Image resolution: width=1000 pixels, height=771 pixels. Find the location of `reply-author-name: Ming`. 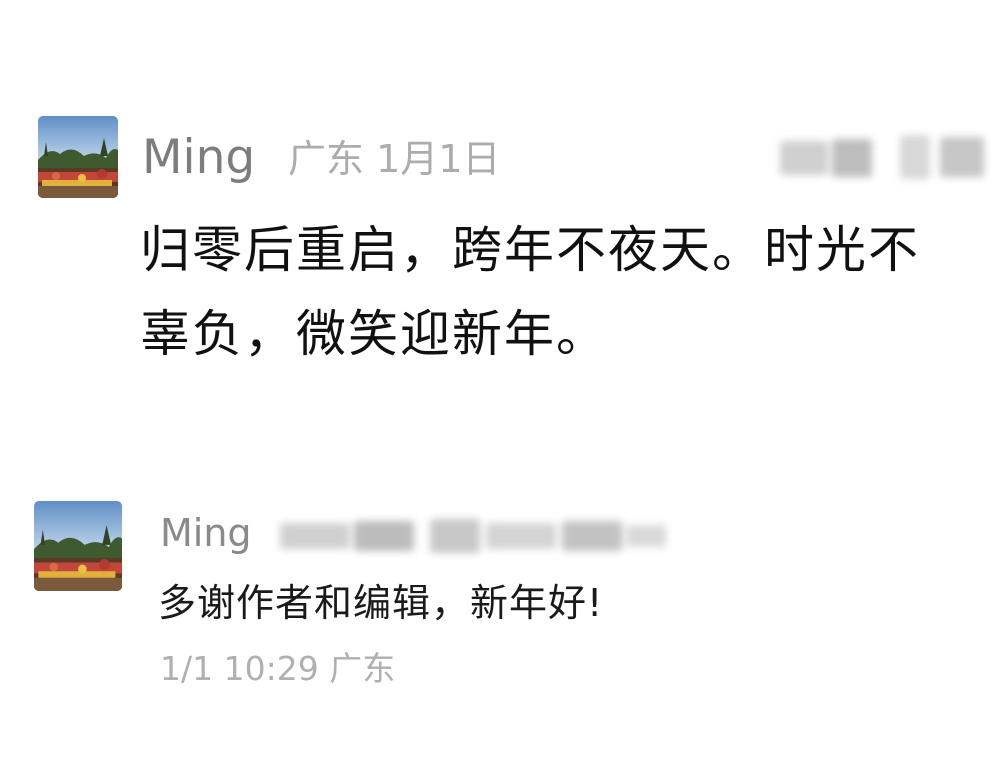

reply-author-name: Ming is located at coordinates (206, 533).